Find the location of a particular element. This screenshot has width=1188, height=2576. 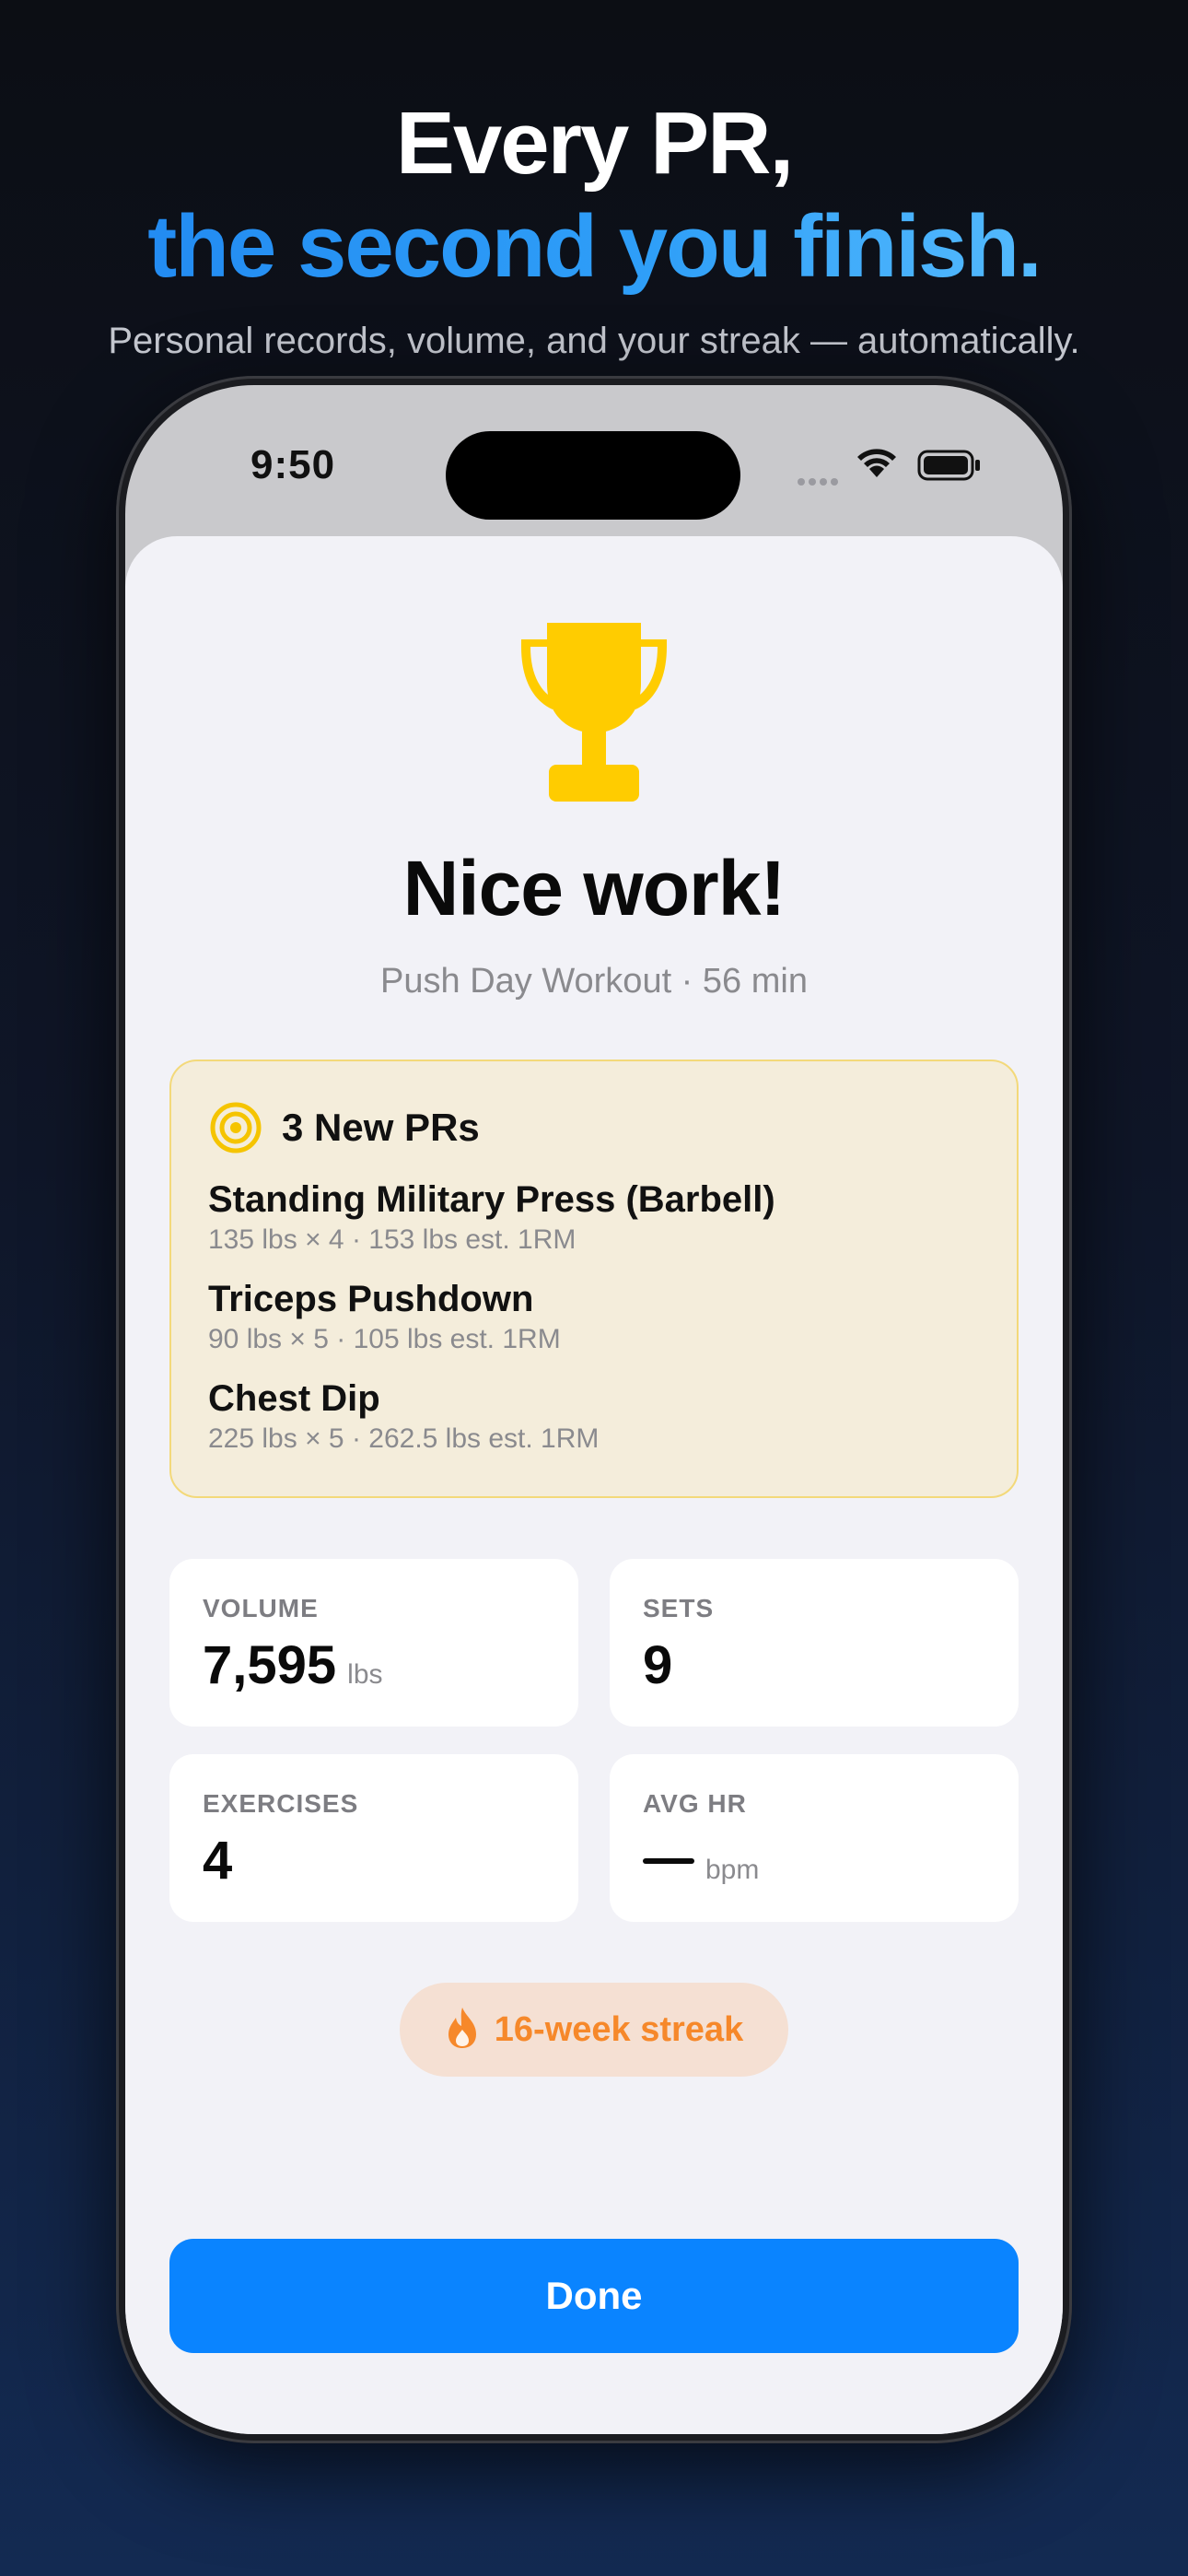

stat-unit: lbs is located at coordinates (365, 1674).